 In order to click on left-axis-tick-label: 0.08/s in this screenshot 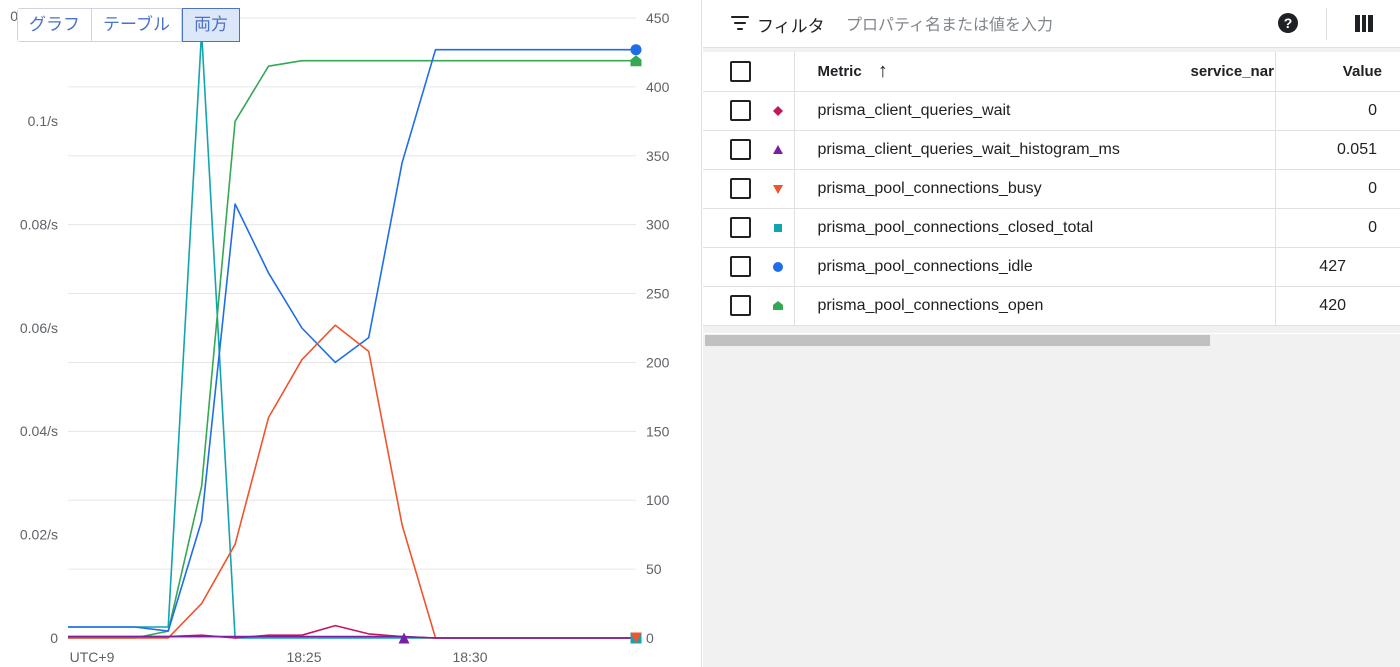, I will do `click(39, 224)`.